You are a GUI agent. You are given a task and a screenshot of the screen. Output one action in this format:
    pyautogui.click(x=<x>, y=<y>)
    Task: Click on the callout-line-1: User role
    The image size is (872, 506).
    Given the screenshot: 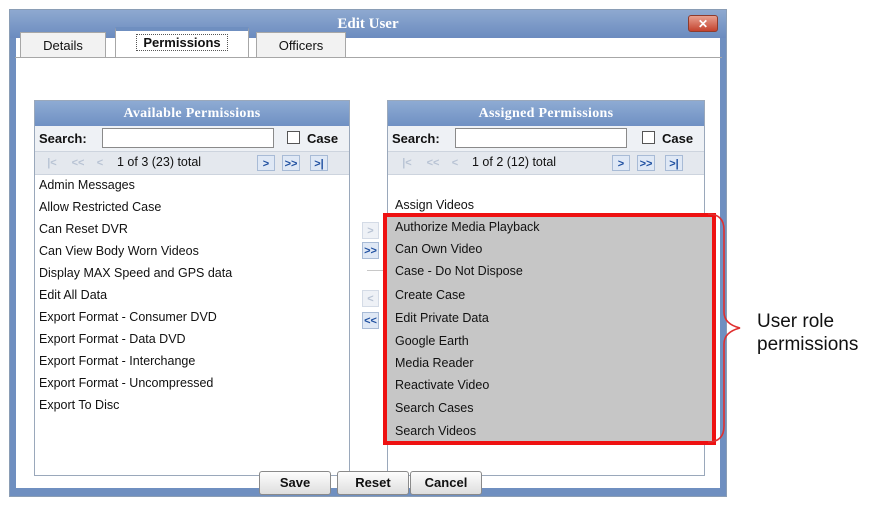 What is the action you would take?
    pyautogui.click(x=796, y=321)
    